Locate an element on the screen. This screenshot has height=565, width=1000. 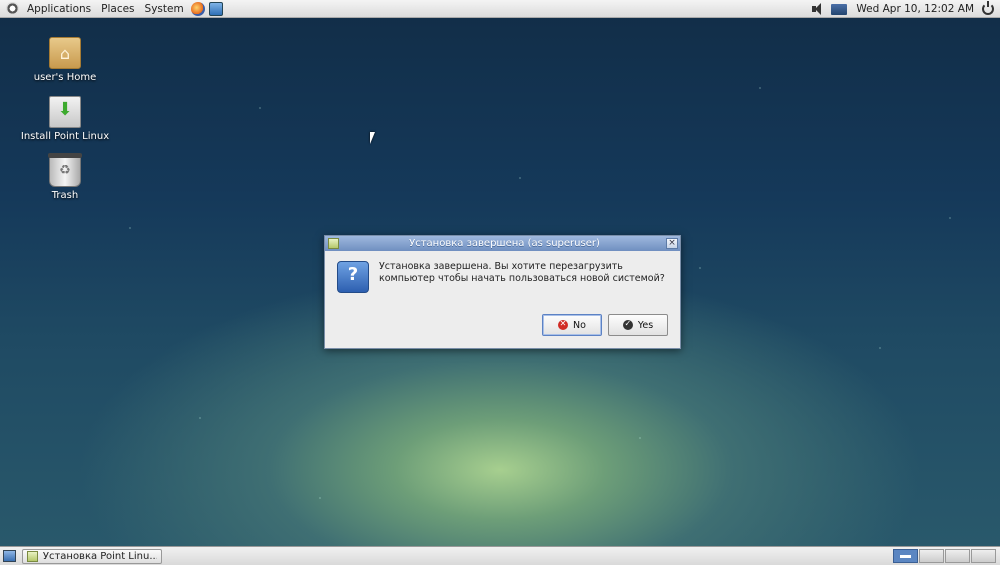
trash-icon is located at coordinates (65, 170).